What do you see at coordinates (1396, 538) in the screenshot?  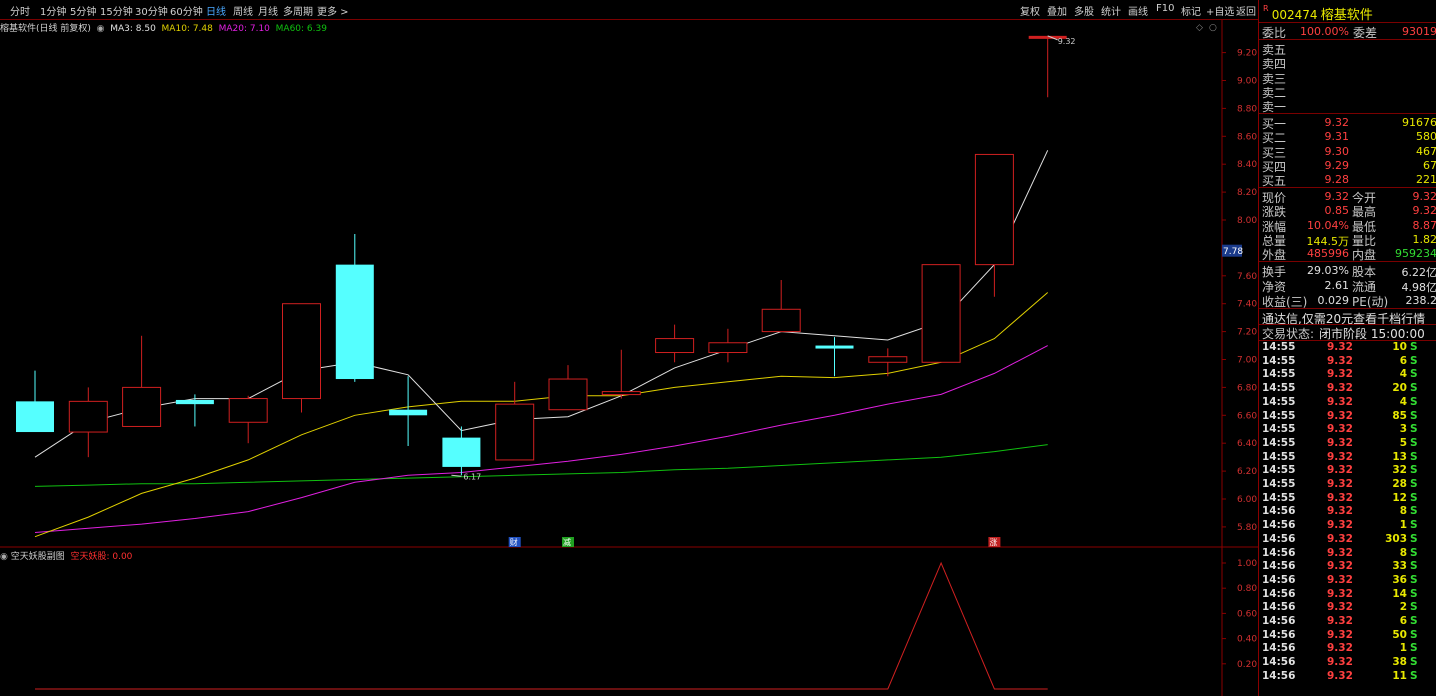 I see `tick-volume: 303` at bounding box center [1396, 538].